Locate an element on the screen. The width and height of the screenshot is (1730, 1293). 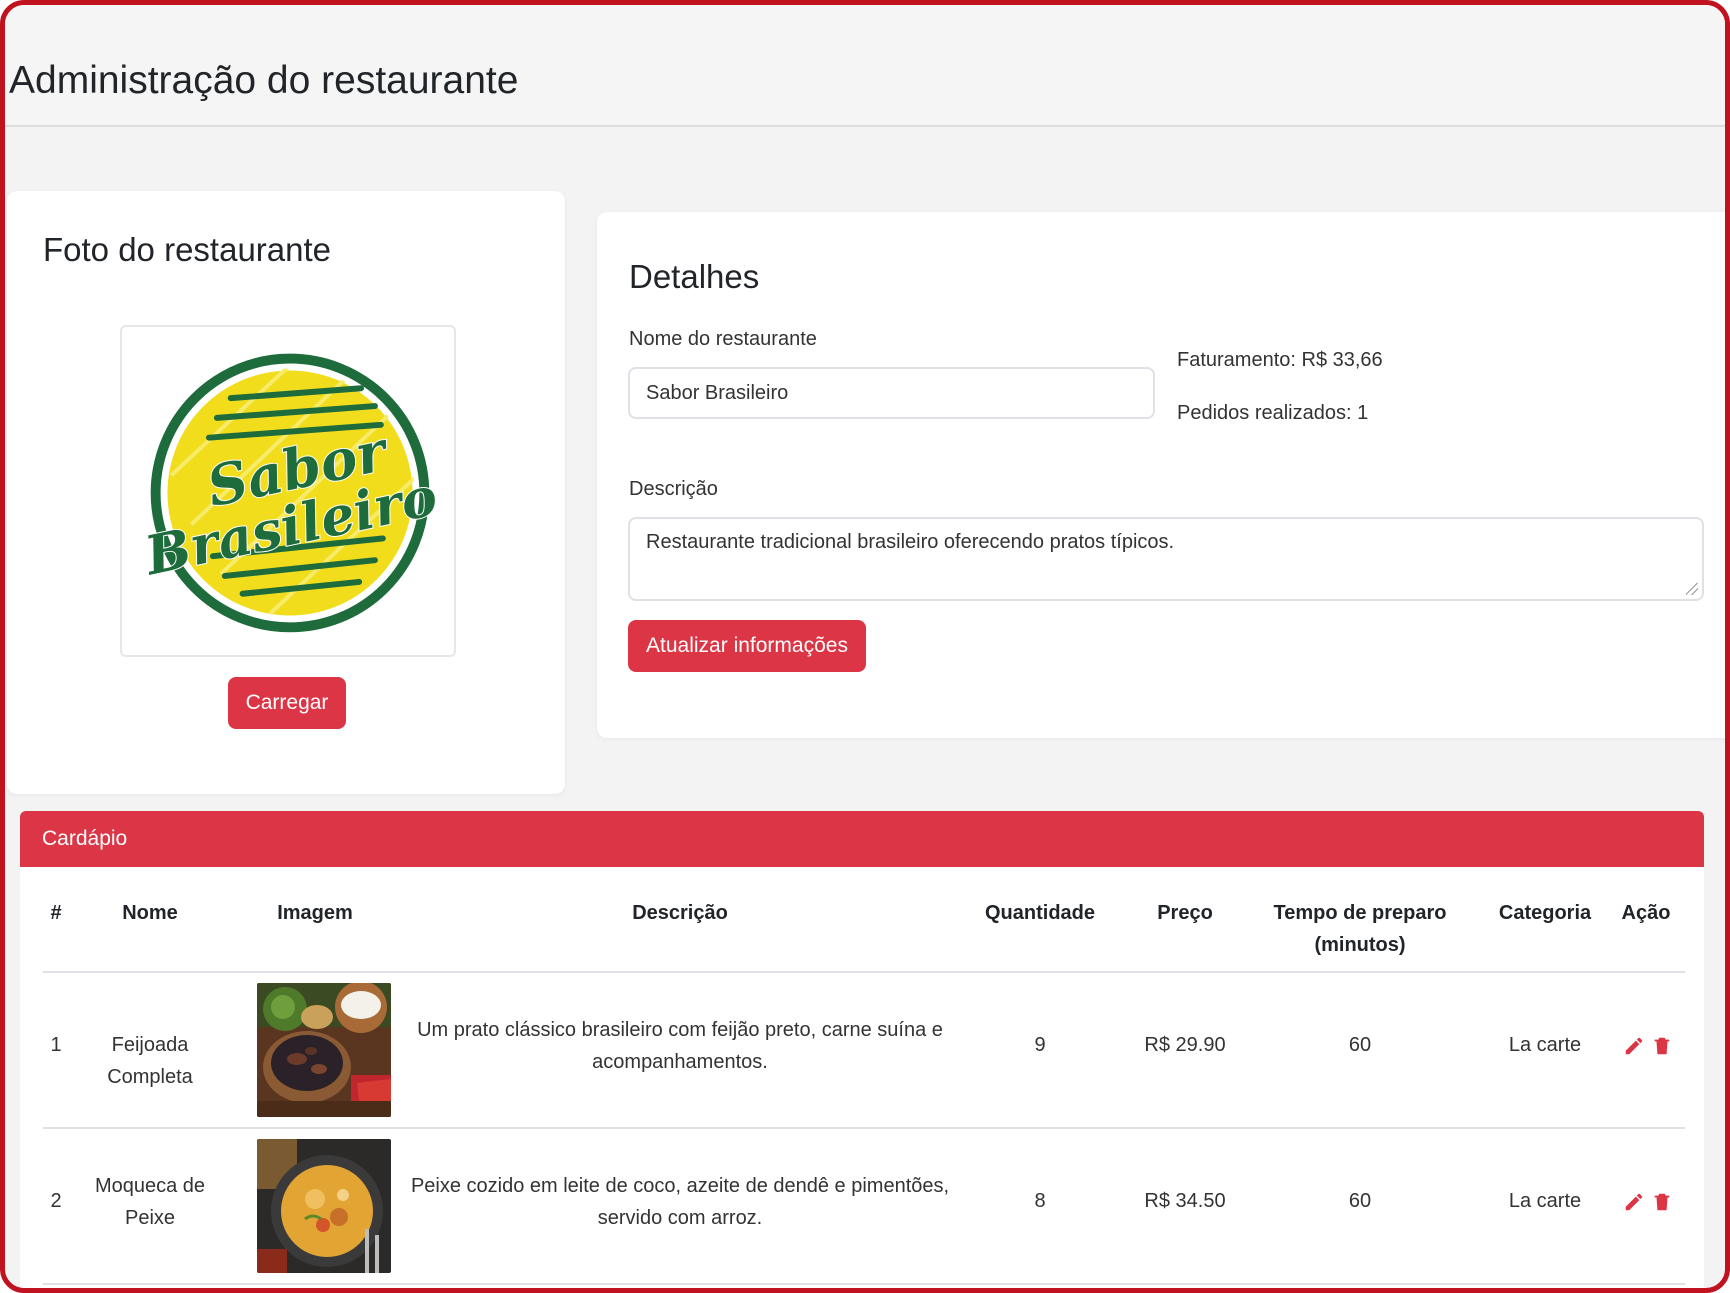
table-row-1-name: Feijoada Completa is located at coordinates (150, 1061).